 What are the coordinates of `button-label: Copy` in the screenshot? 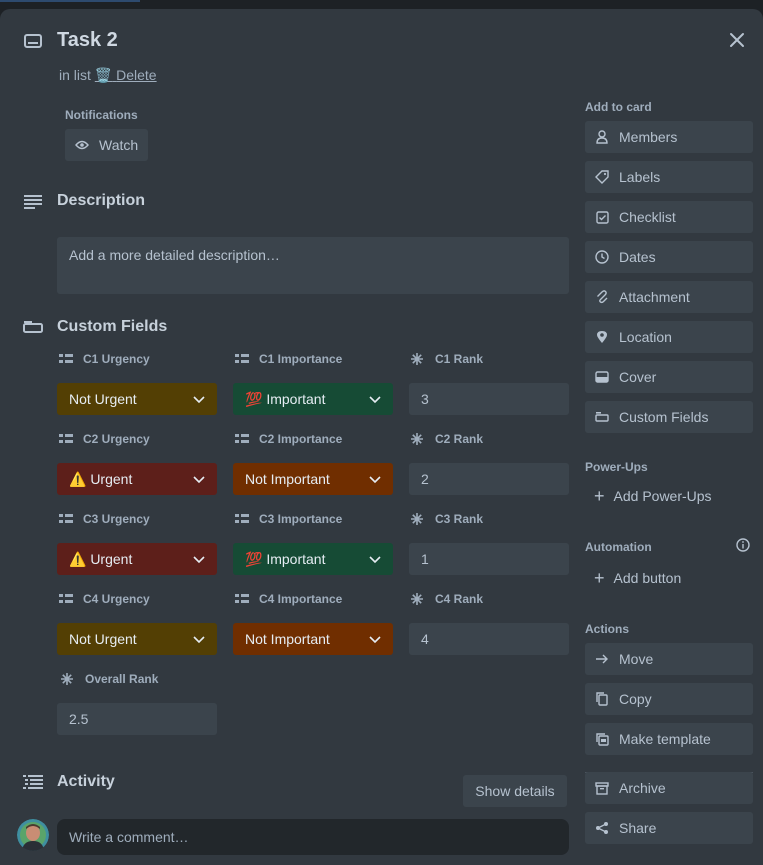 It's located at (635, 699).